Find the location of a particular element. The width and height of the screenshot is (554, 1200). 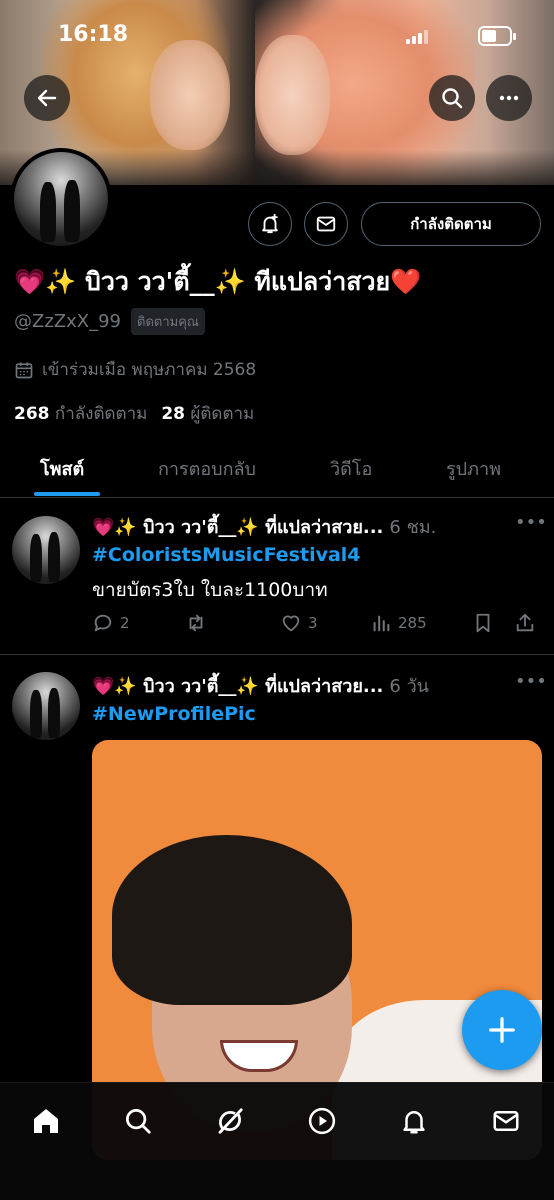

share-button is located at coordinates (525, 623).